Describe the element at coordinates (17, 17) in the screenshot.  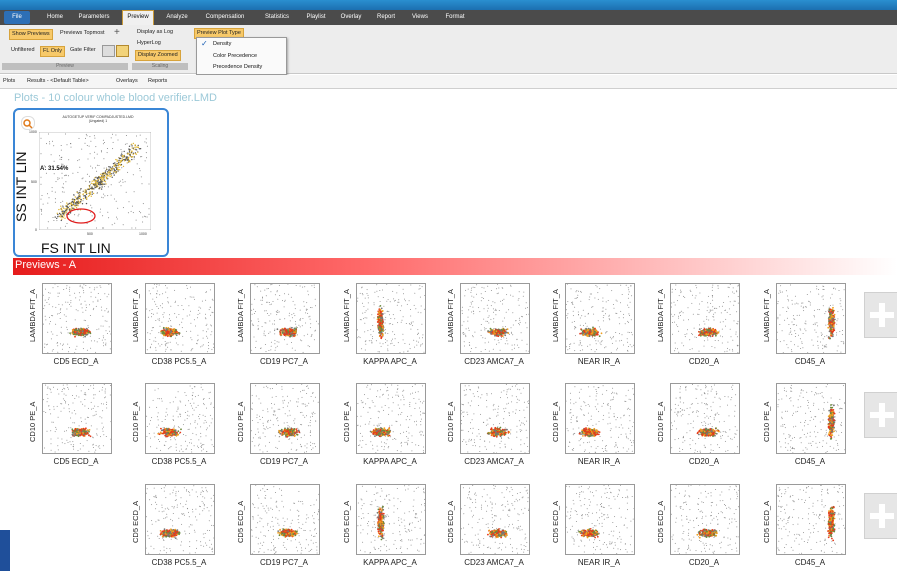
I see `tab-file: File` at that location.